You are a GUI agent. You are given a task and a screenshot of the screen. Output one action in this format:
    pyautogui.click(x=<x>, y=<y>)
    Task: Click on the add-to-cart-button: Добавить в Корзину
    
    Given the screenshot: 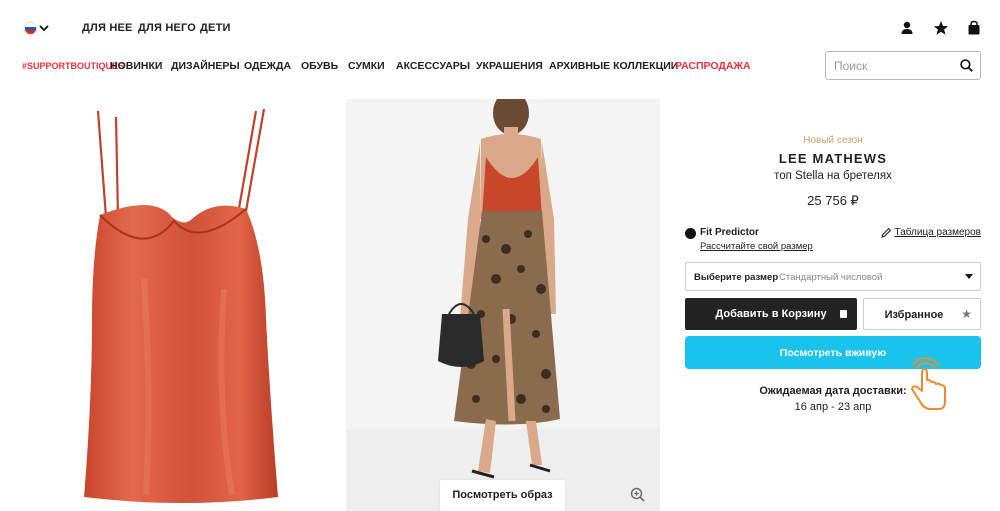 What is the action you would take?
    pyautogui.click(x=771, y=314)
    